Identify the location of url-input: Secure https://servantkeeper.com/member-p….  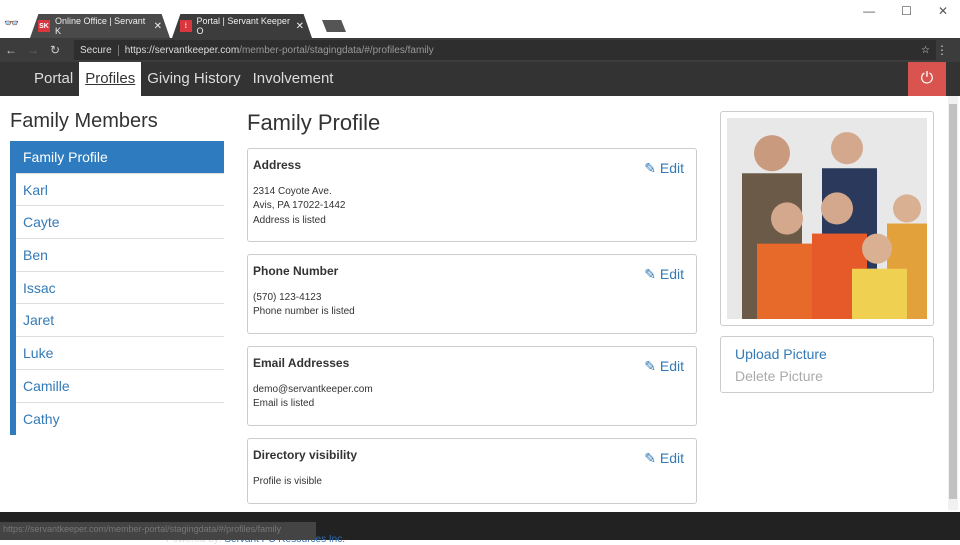
(505, 50).